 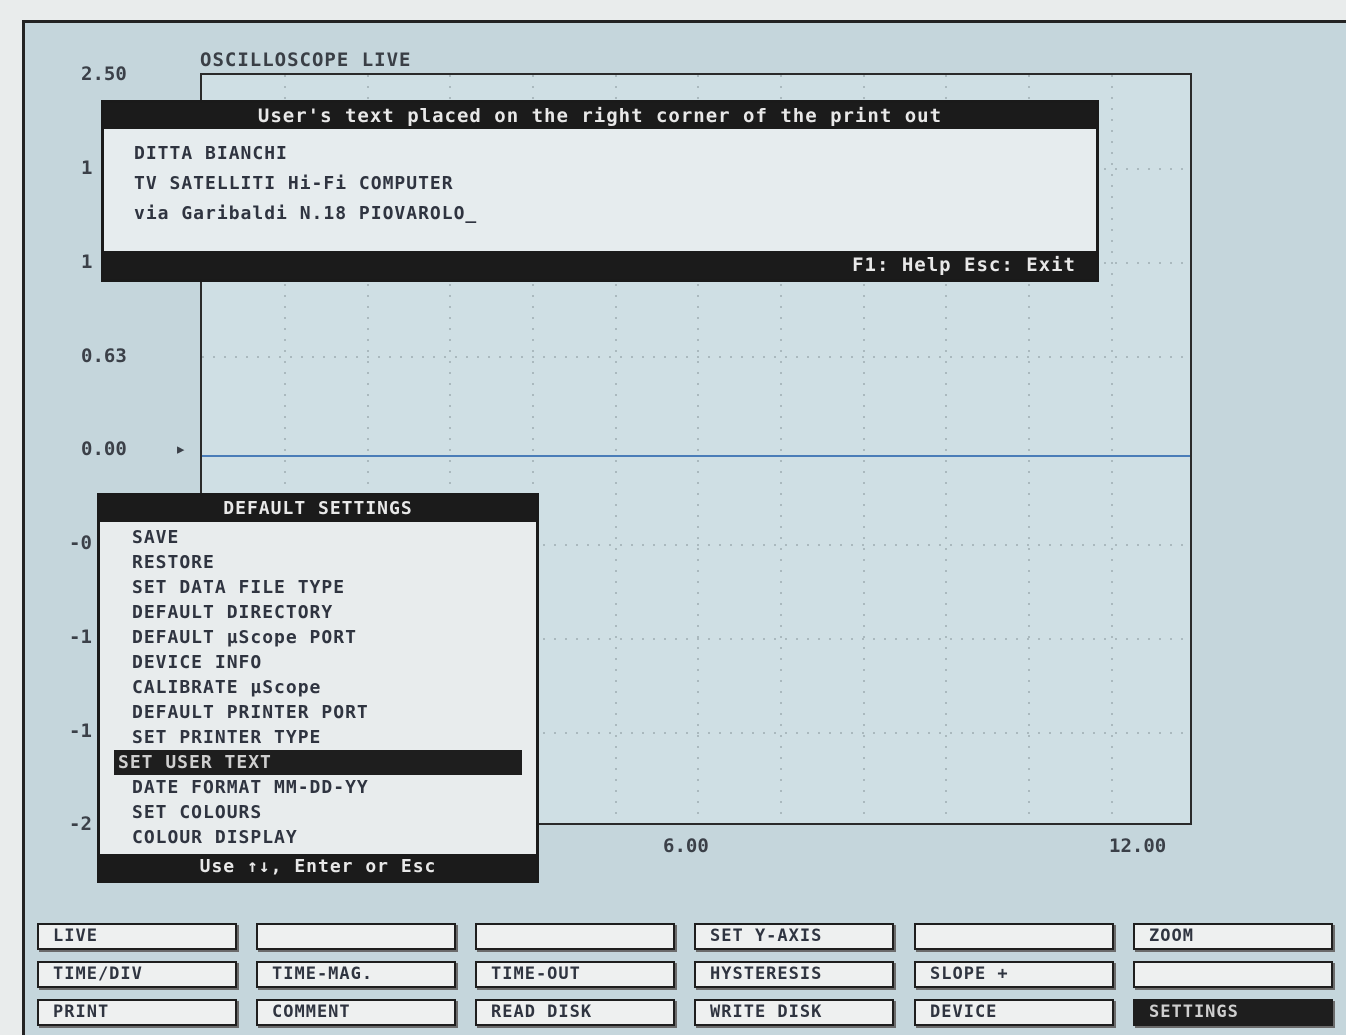 What do you see at coordinates (318, 837) in the screenshot?
I see `menu-item-colour-display: COLOUR DISPLAY` at bounding box center [318, 837].